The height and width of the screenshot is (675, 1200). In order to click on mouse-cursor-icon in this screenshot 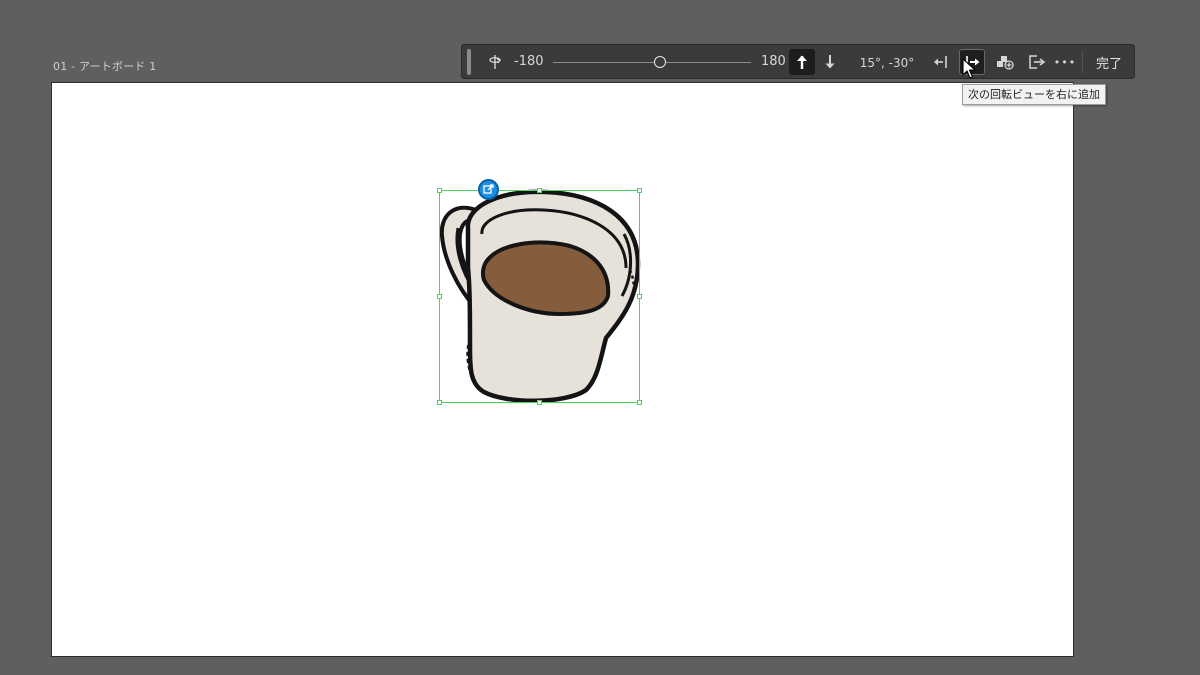, I will do `click(969, 68)`.